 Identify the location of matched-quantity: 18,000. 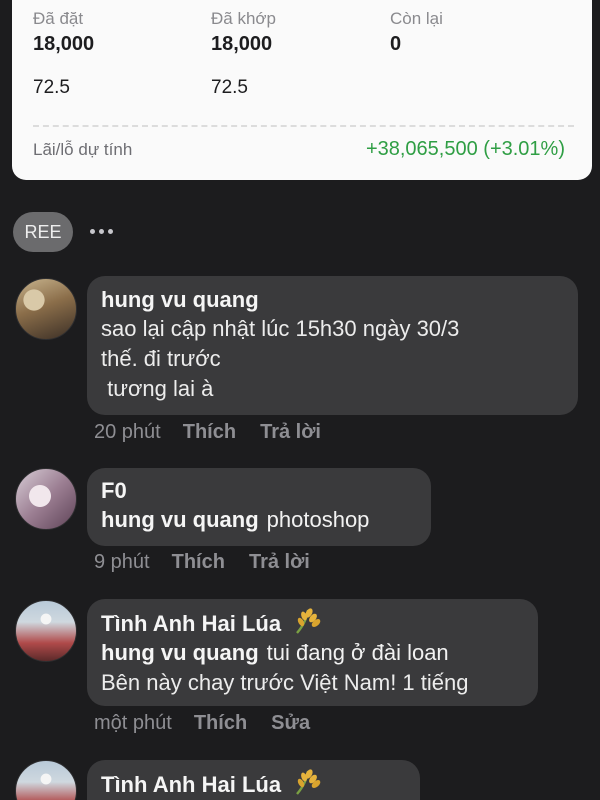
(242, 44).